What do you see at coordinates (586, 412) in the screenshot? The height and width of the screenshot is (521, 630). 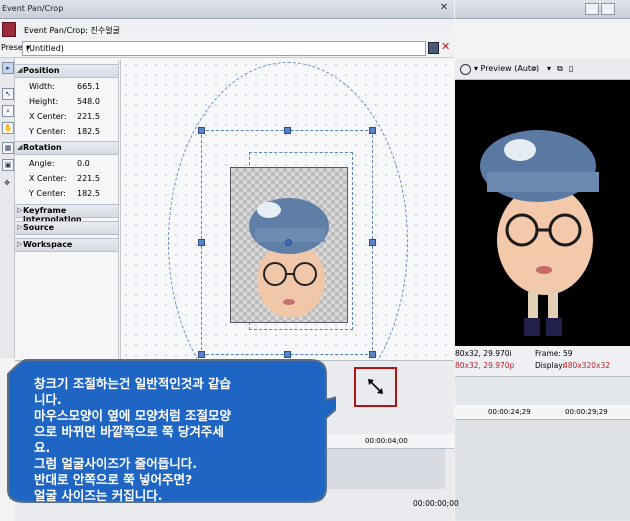 I see `ruler-tick: 00:00:29;29` at bounding box center [586, 412].